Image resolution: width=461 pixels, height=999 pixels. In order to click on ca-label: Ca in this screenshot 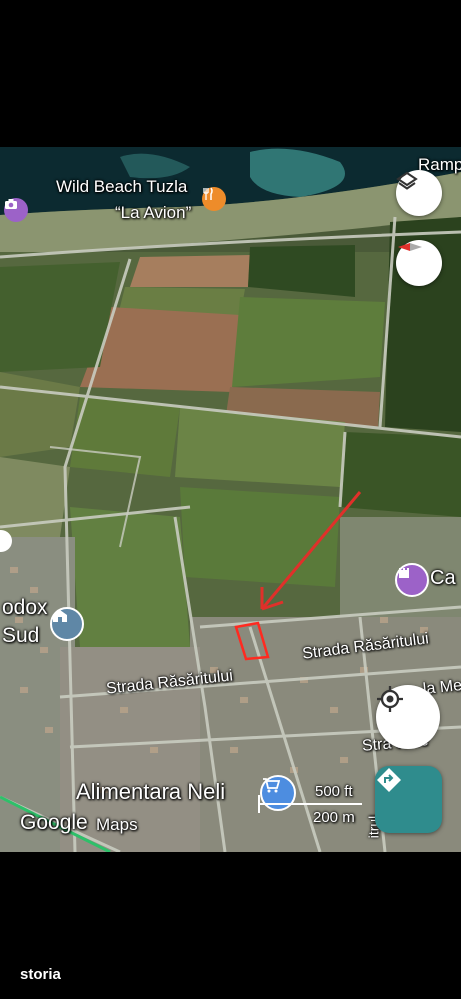, I will do `click(443, 578)`.